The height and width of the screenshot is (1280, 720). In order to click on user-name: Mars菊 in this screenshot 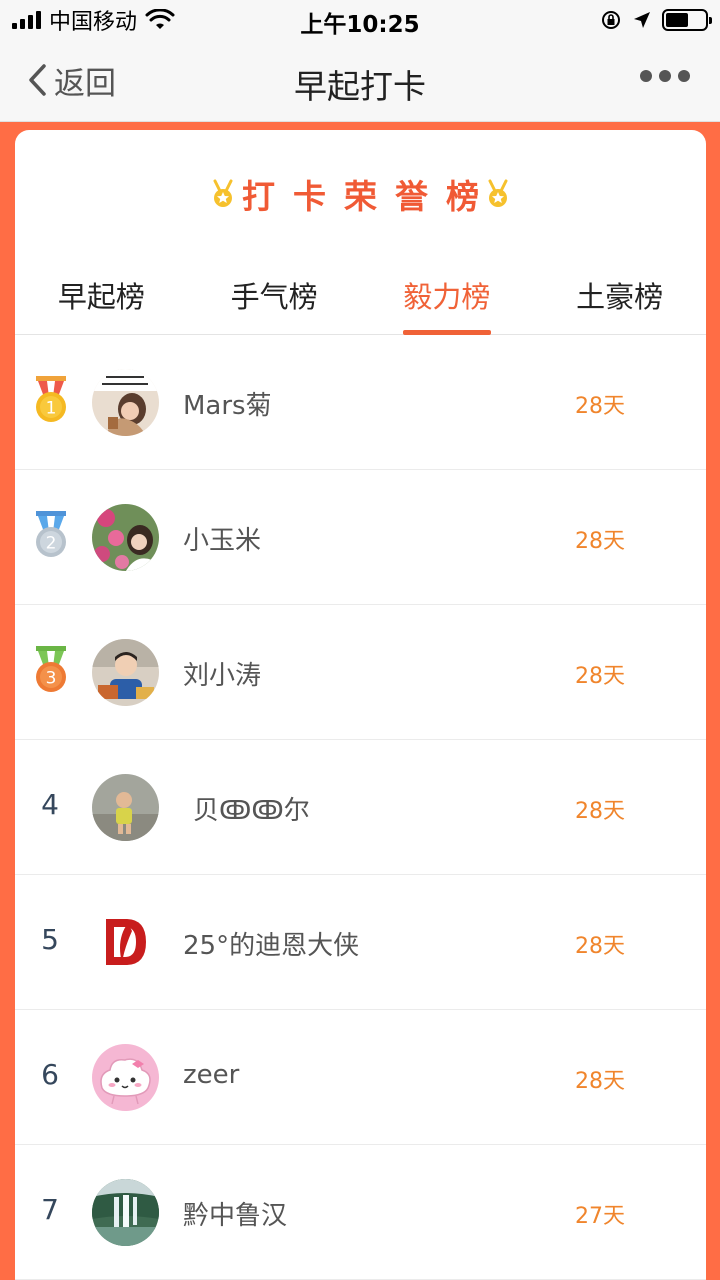, I will do `click(227, 406)`.